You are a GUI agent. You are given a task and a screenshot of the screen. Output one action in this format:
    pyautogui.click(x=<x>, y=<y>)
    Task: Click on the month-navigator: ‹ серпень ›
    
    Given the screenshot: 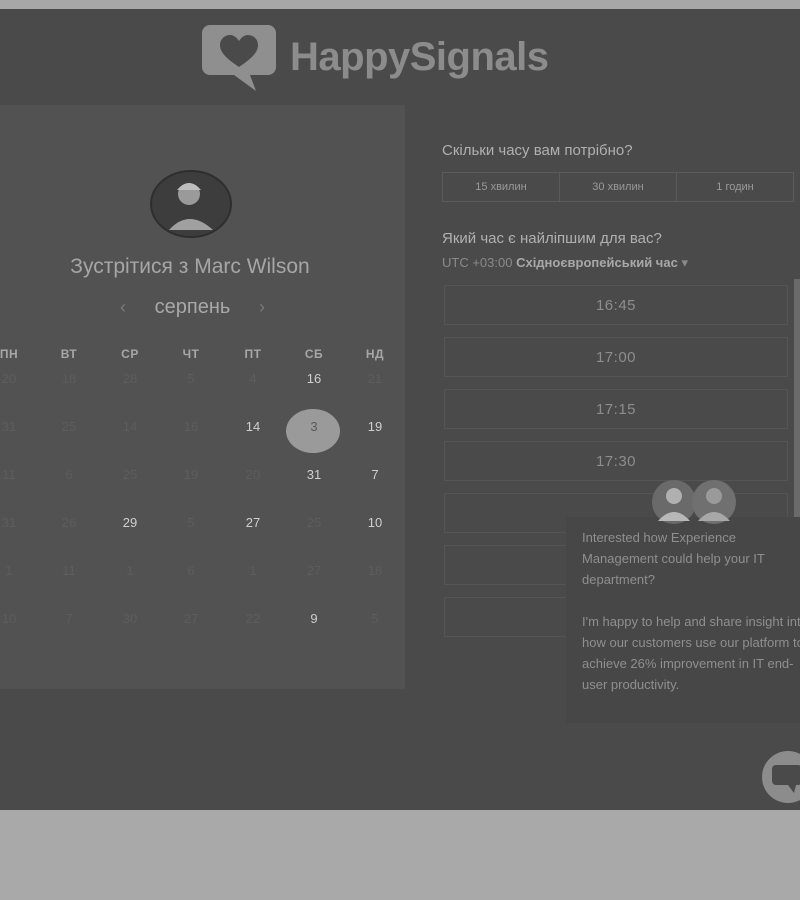 What is the action you would take?
    pyautogui.click(x=192, y=307)
    